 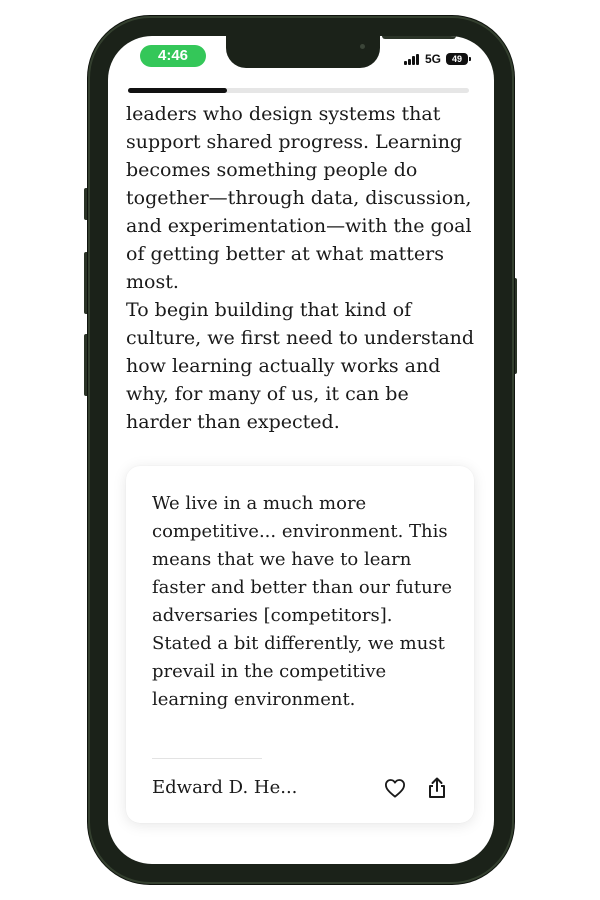 I want to click on reading-progress-fill, so click(x=177, y=90).